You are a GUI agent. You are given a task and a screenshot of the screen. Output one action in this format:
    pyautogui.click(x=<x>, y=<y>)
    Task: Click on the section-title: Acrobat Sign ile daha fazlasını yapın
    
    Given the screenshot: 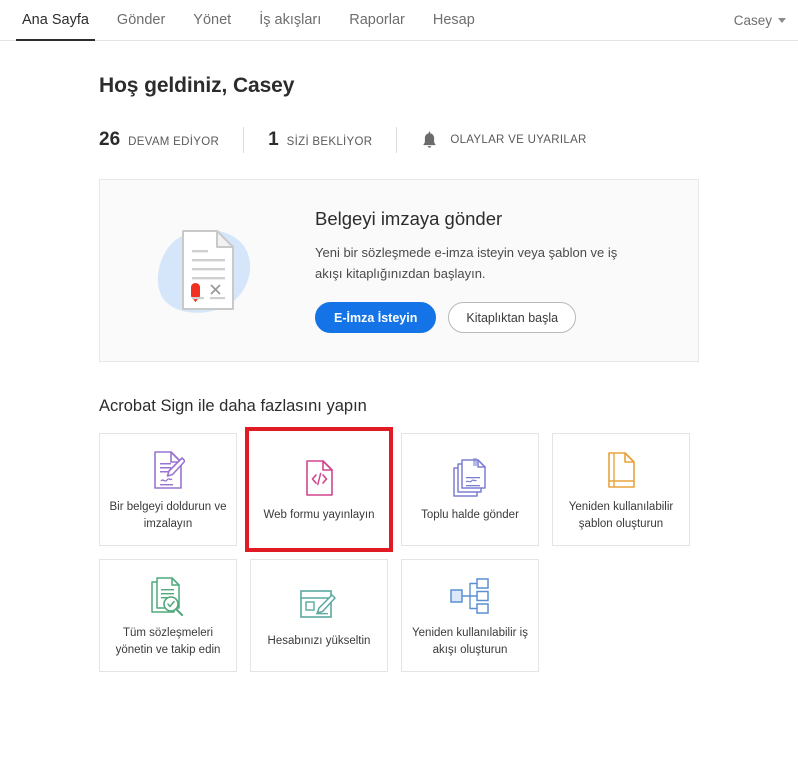 What is the action you would take?
    pyautogui.click(x=233, y=406)
    